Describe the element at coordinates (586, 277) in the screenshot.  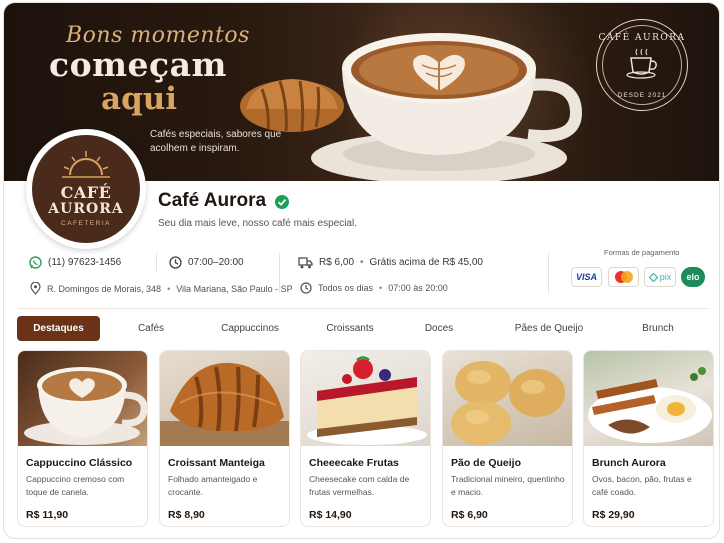
I see `visa-icon: VISA` at that location.